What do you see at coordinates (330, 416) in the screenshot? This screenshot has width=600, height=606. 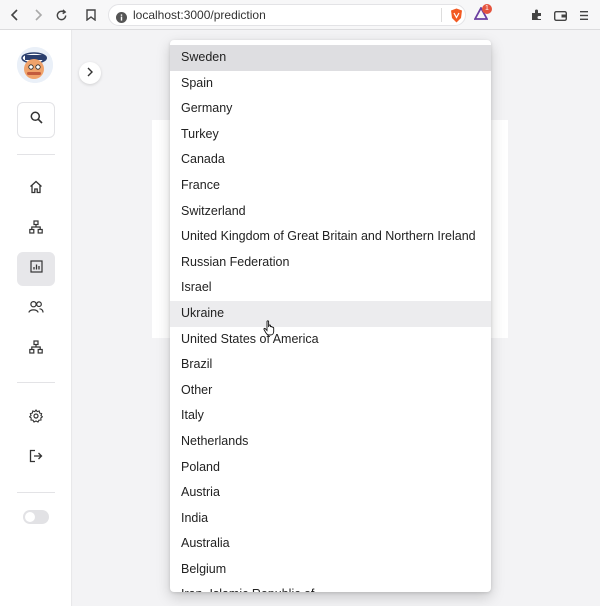 I see `country-option: Italy` at bounding box center [330, 416].